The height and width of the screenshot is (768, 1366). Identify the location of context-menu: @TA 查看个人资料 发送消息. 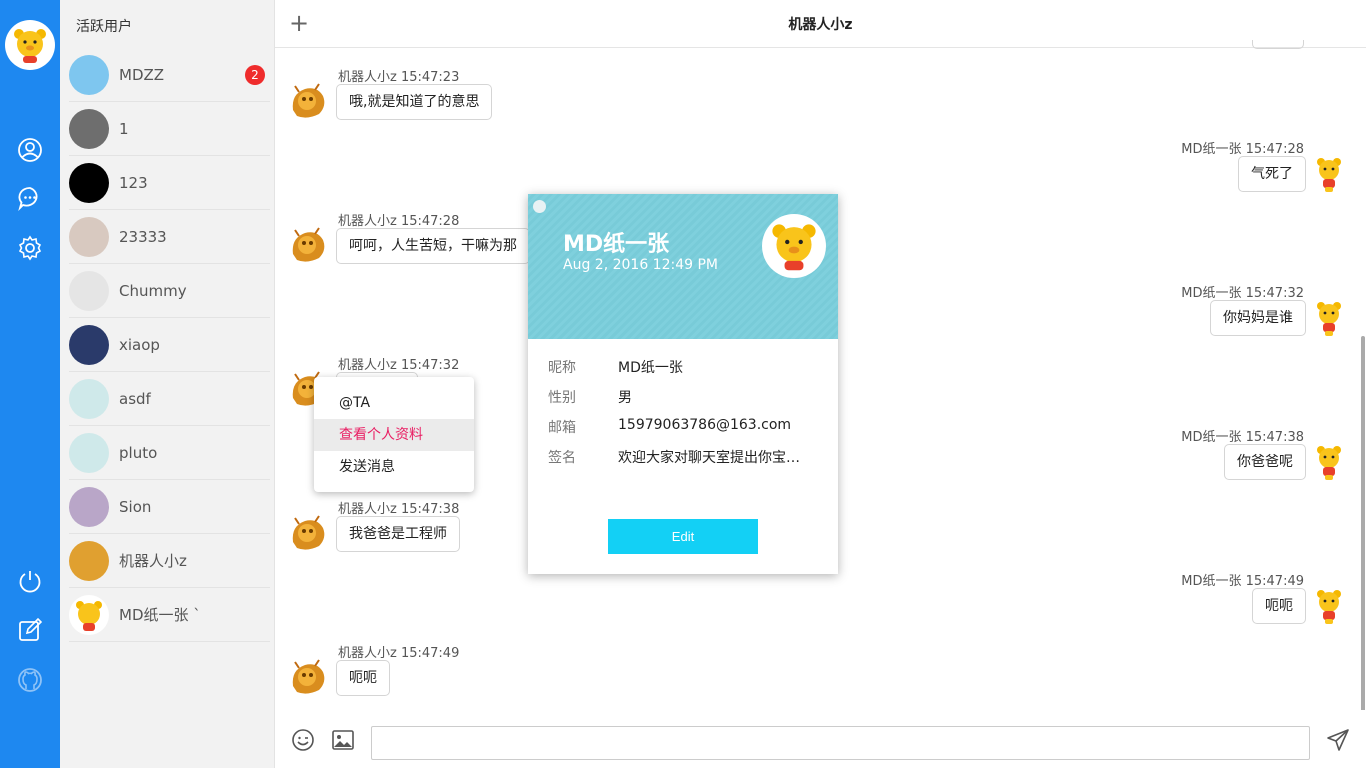
(394, 434).